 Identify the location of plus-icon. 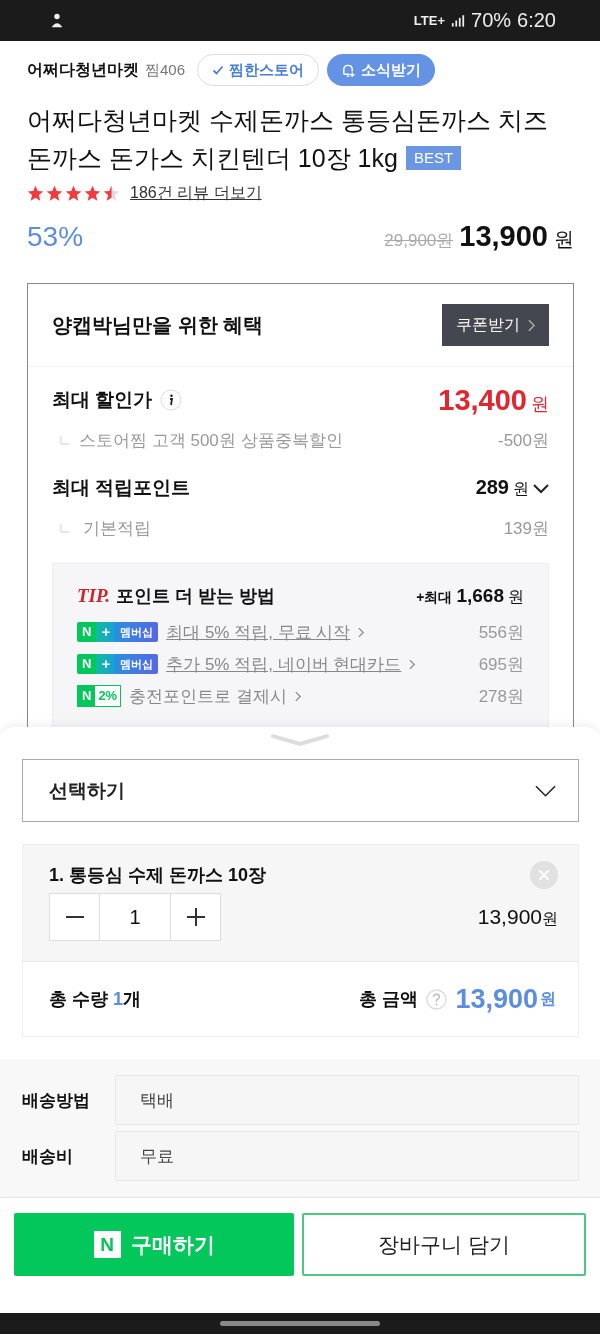
(195, 917).